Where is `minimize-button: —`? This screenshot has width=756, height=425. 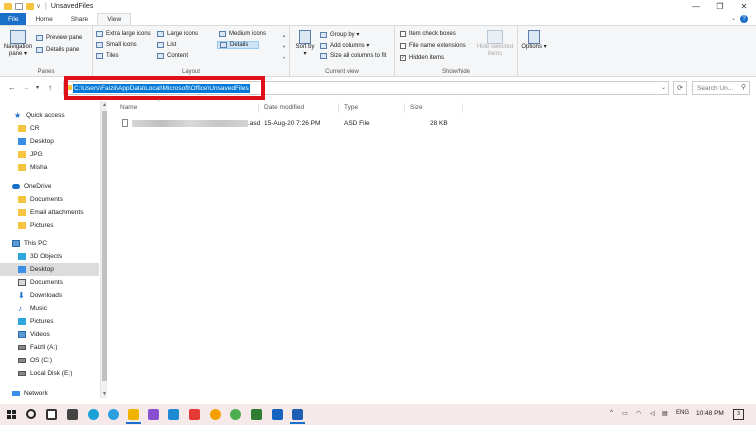 minimize-button: — is located at coordinates (696, 6).